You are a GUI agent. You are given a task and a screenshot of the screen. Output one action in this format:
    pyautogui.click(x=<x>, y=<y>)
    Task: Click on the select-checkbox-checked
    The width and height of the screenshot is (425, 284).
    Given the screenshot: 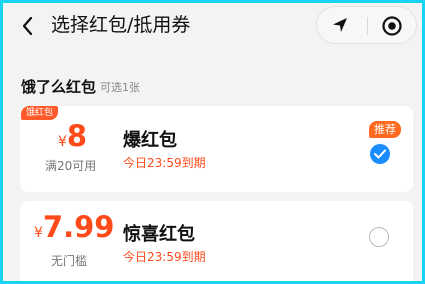 What is the action you would take?
    pyautogui.click(x=380, y=154)
    